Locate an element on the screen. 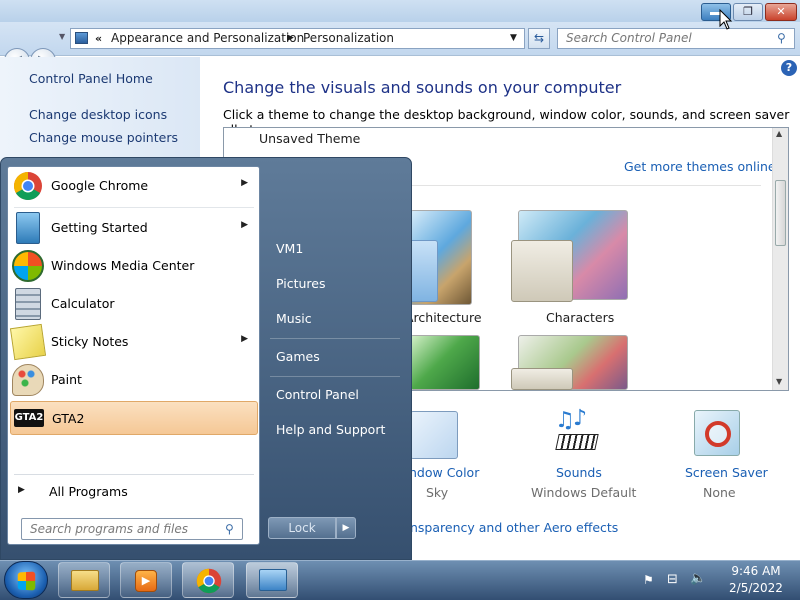  refresh-icon: ⇆ is located at coordinates (539, 38).